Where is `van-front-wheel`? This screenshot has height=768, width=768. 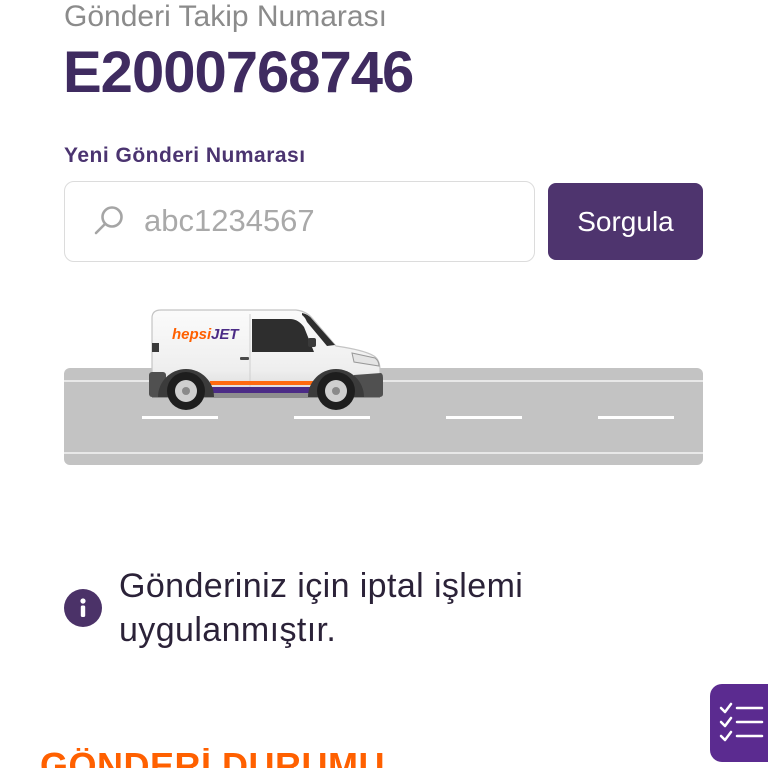 van-front-wheel is located at coordinates (336, 391).